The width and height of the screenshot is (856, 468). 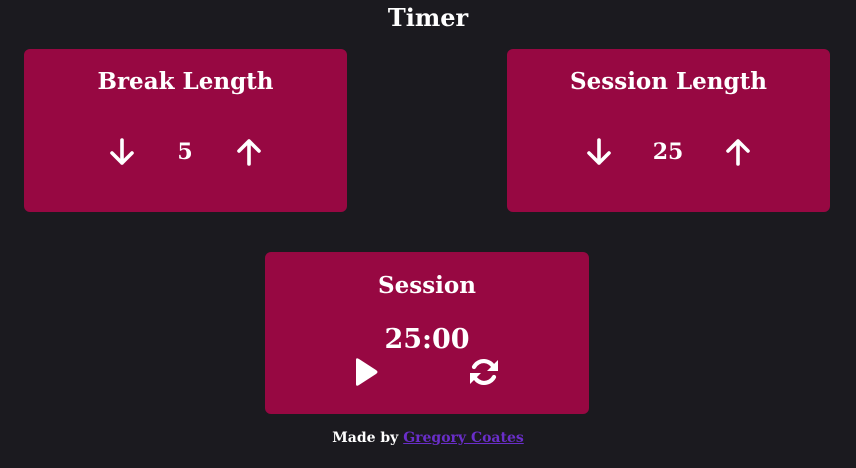 What do you see at coordinates (463, 438) in the screenshot?
I see `author-link: Gregory Coates` at bounding box center [463, 438].